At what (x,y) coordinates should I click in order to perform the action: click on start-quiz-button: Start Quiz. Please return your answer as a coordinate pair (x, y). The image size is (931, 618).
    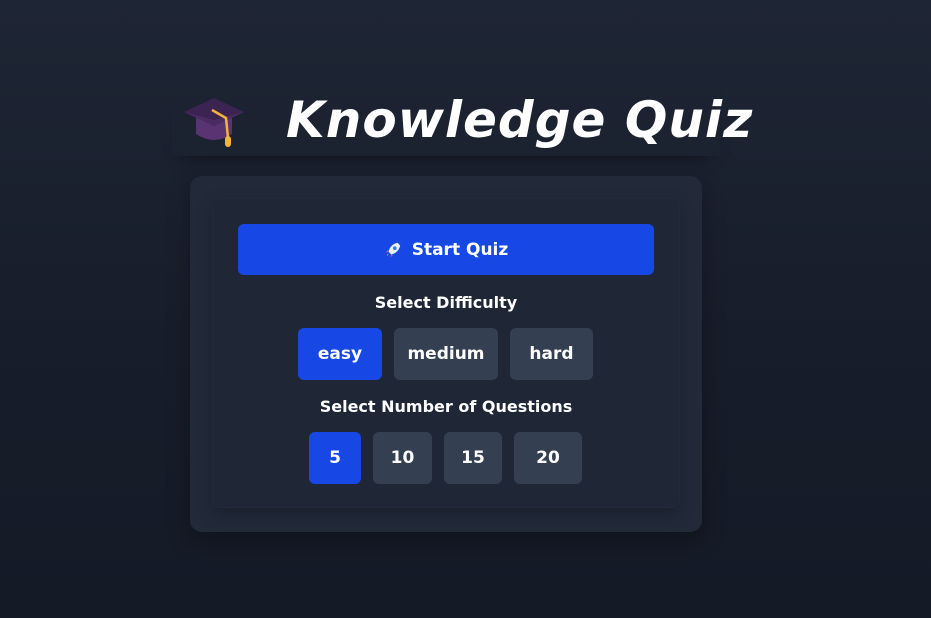
    Looking at the image, I should click on (446, 249).